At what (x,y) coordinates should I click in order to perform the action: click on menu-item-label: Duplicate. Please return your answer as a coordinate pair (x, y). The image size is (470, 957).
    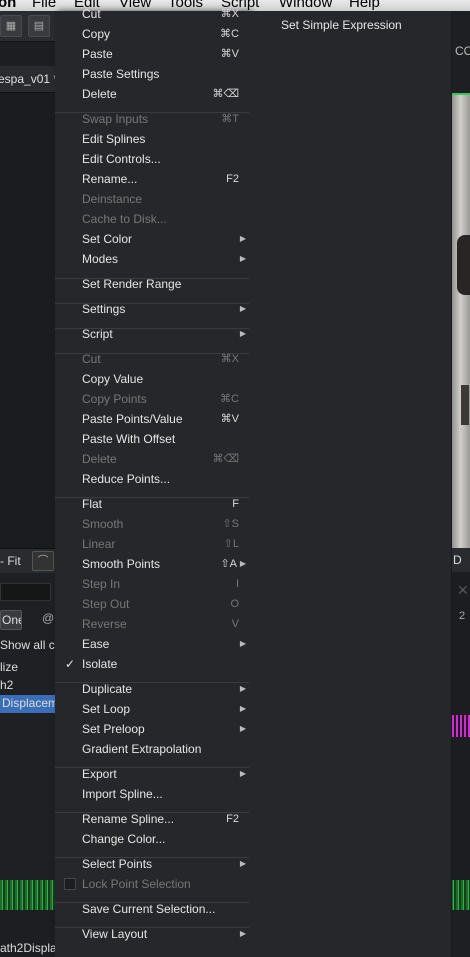
    Looking at the image, I should click on (107, 689).